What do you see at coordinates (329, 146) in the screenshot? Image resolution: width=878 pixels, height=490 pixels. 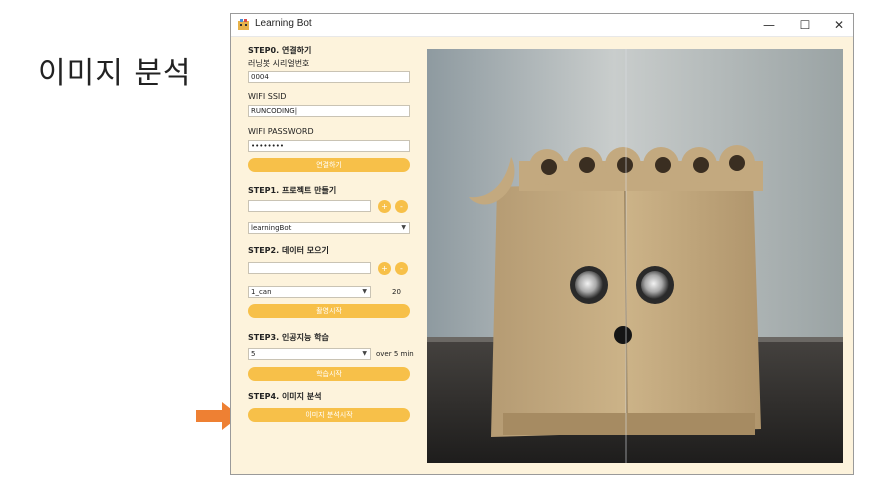 I see `password-input: ••••••••` at bounding box center [329, 146].